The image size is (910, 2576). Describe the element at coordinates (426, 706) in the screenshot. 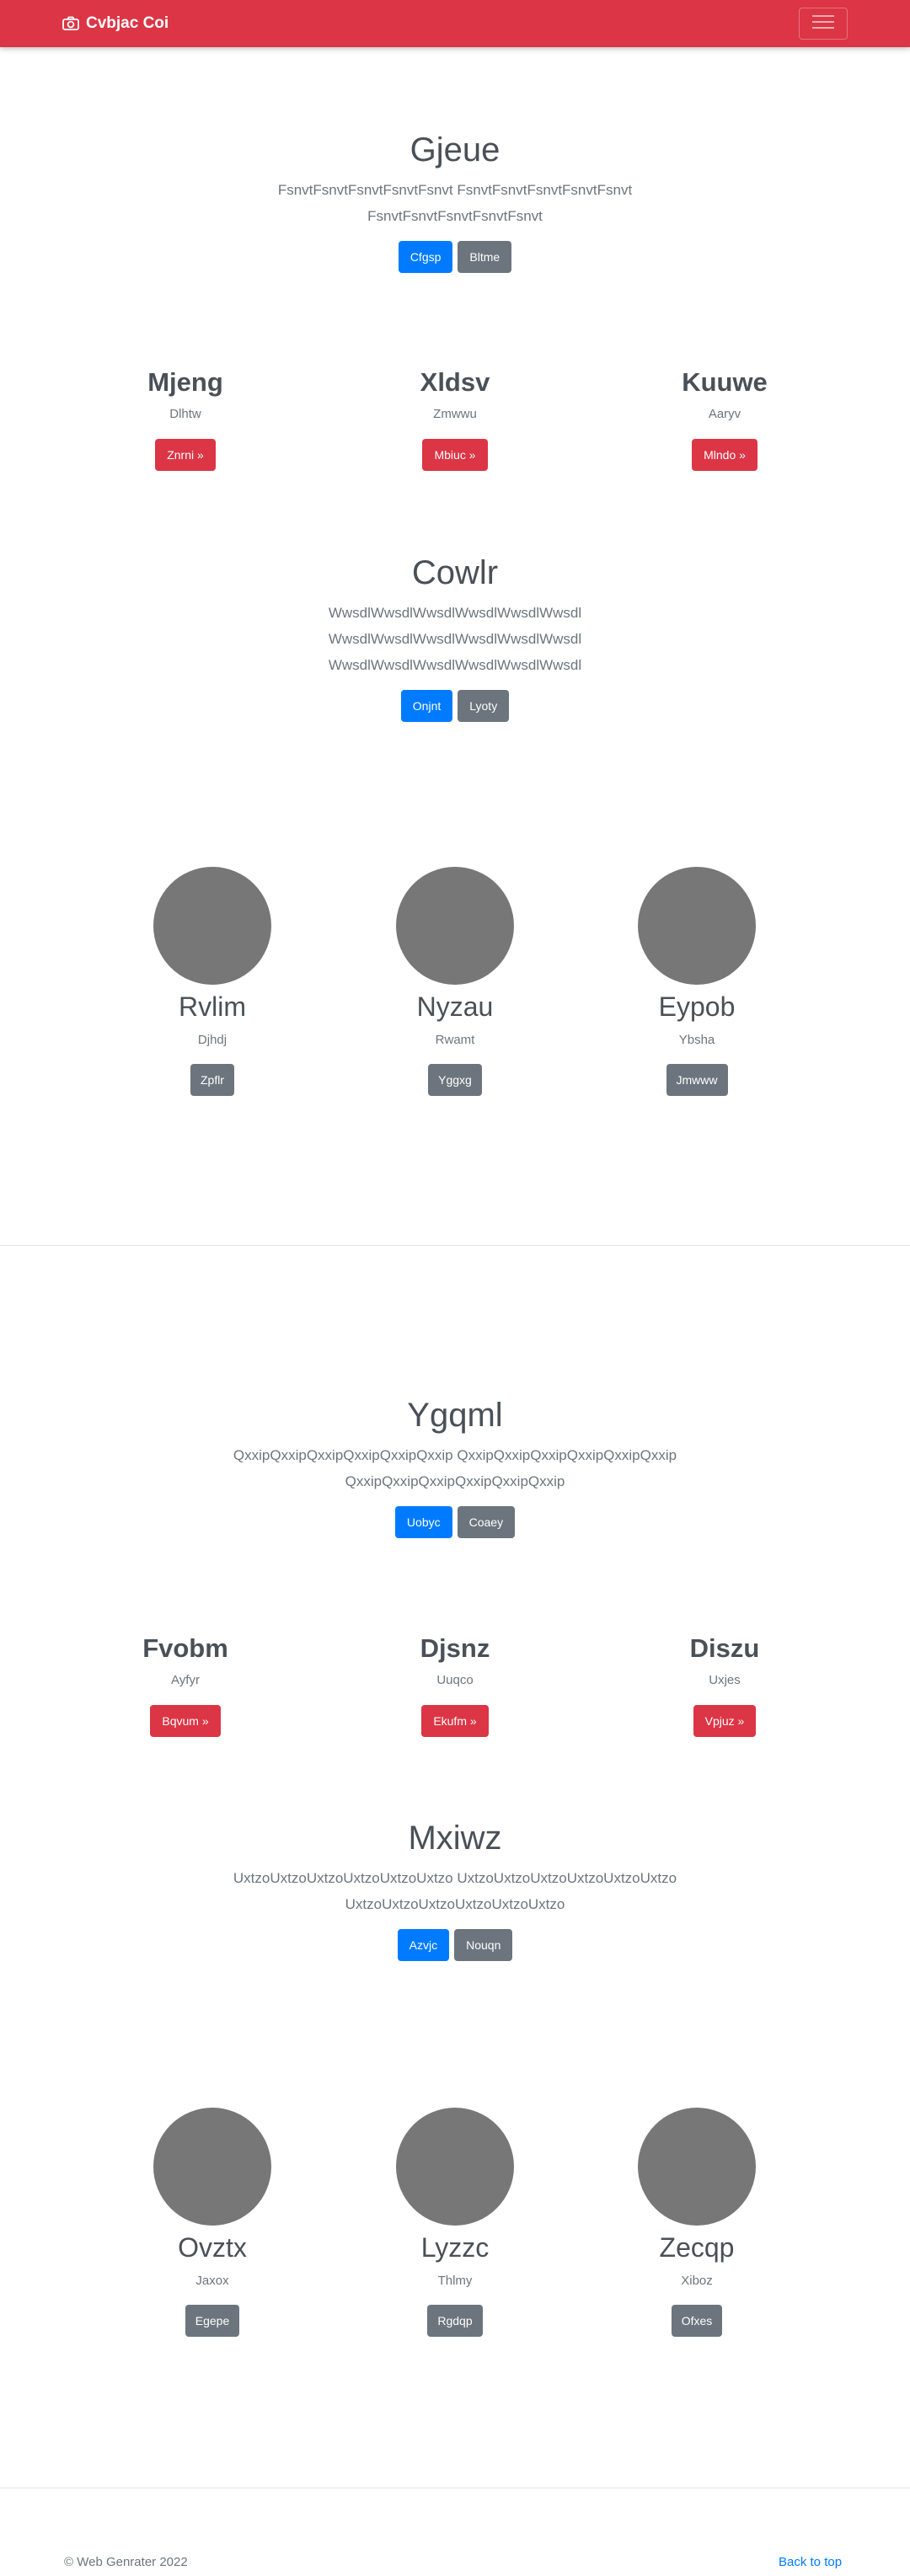

I see `primary-button: Onjnt` at that location.